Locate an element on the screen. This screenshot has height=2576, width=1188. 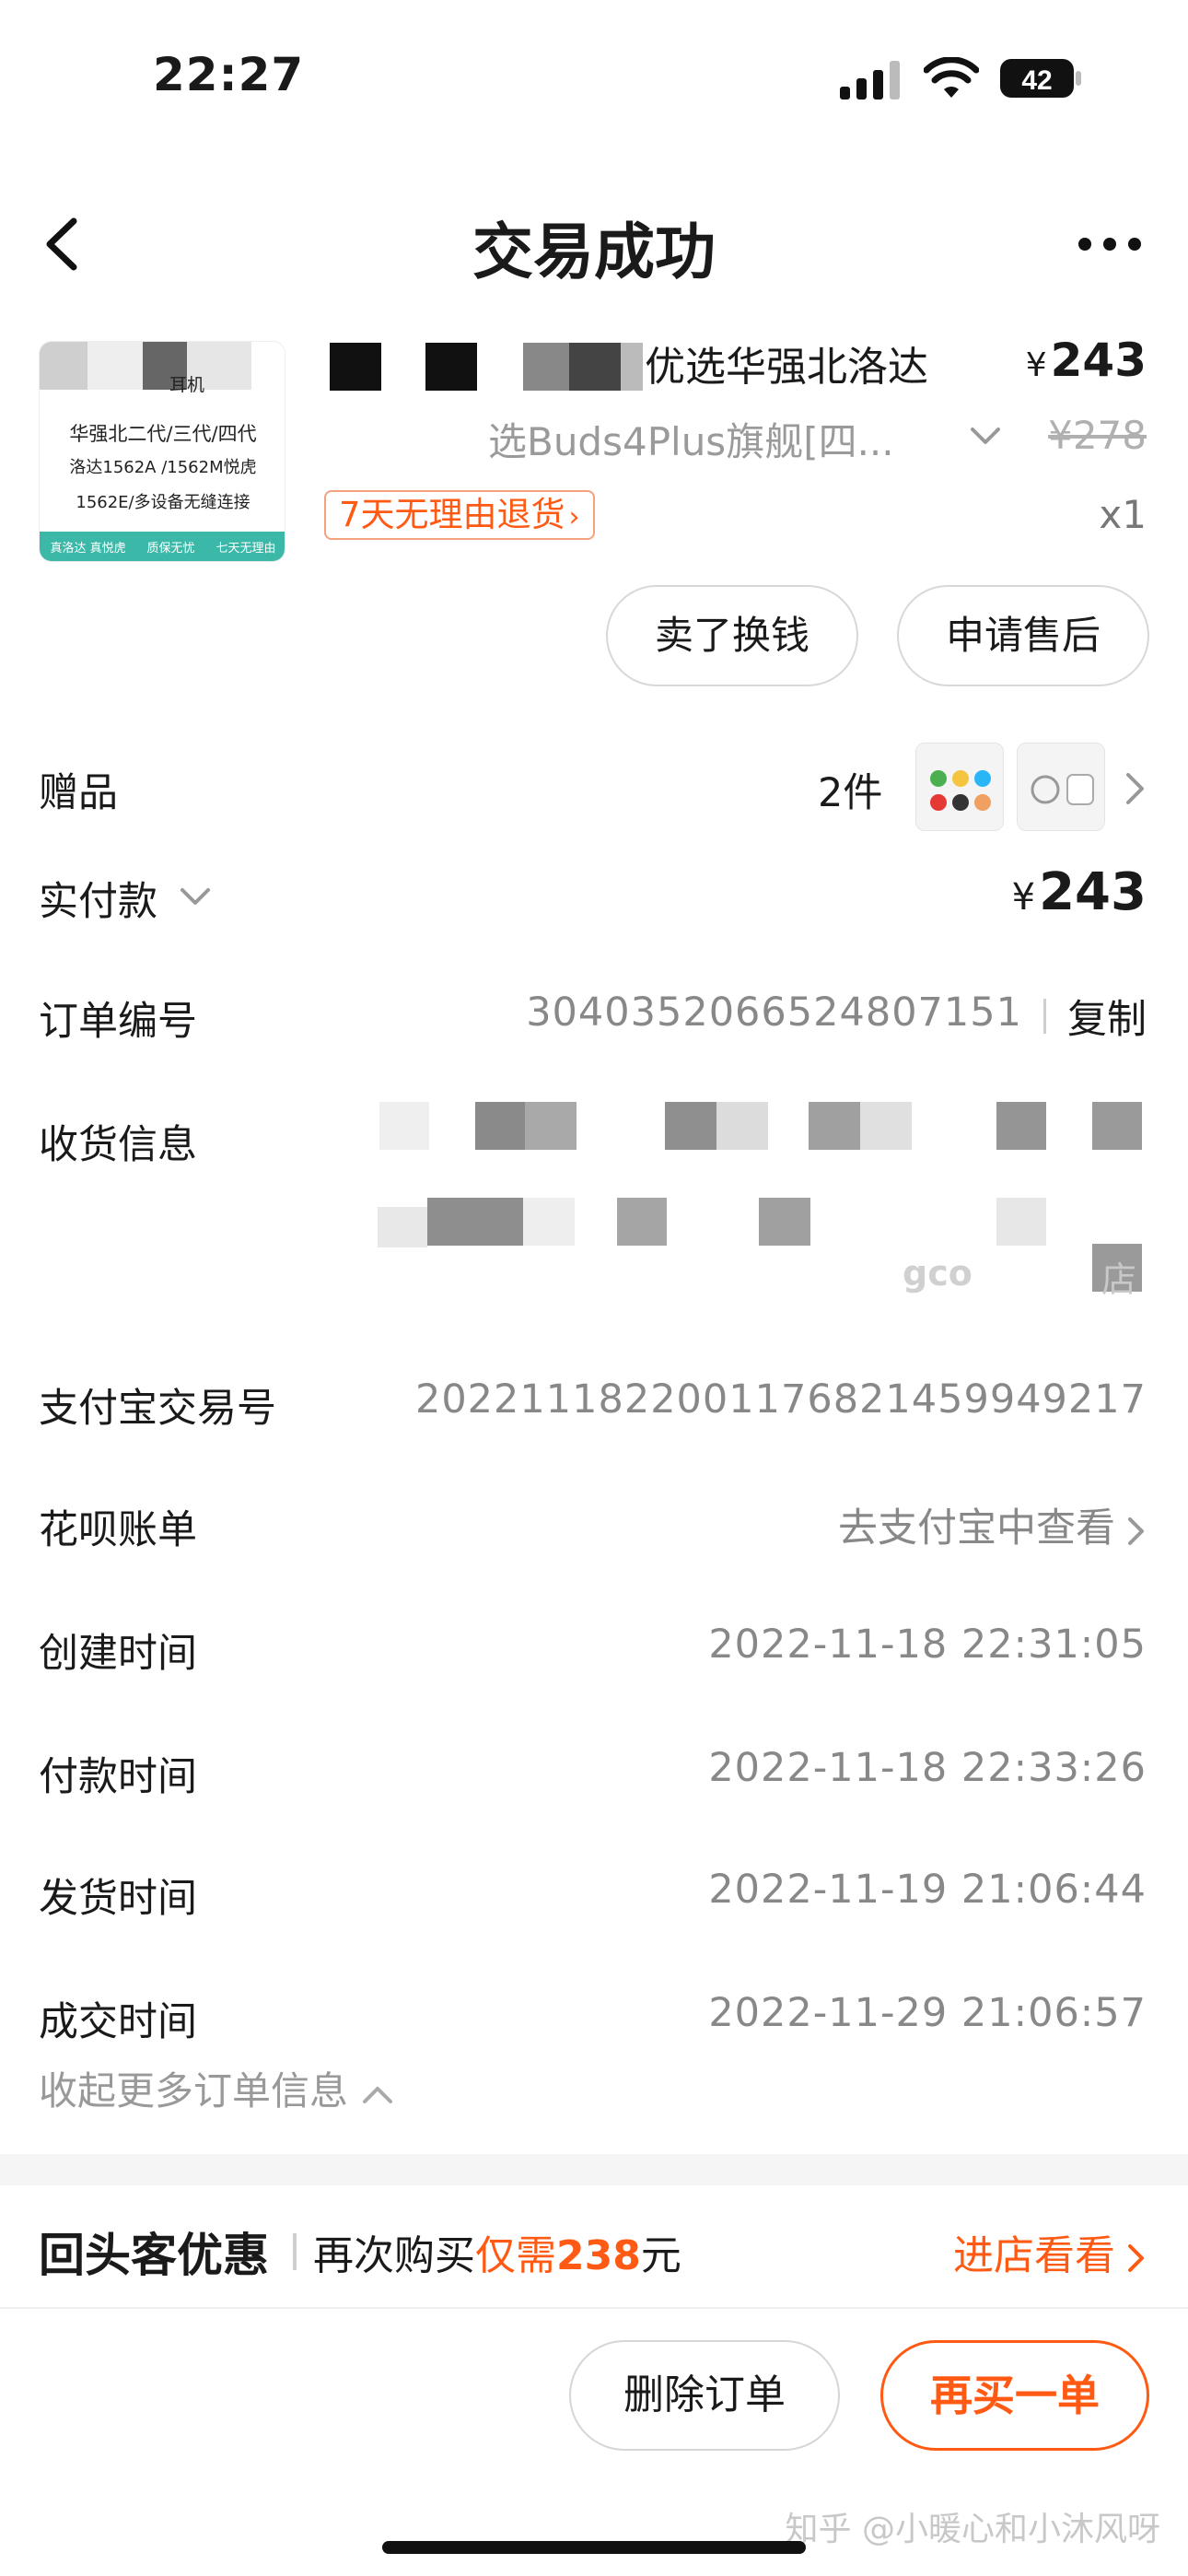
order-number-label: 订单编号 is located at coordinates (118, 1022).